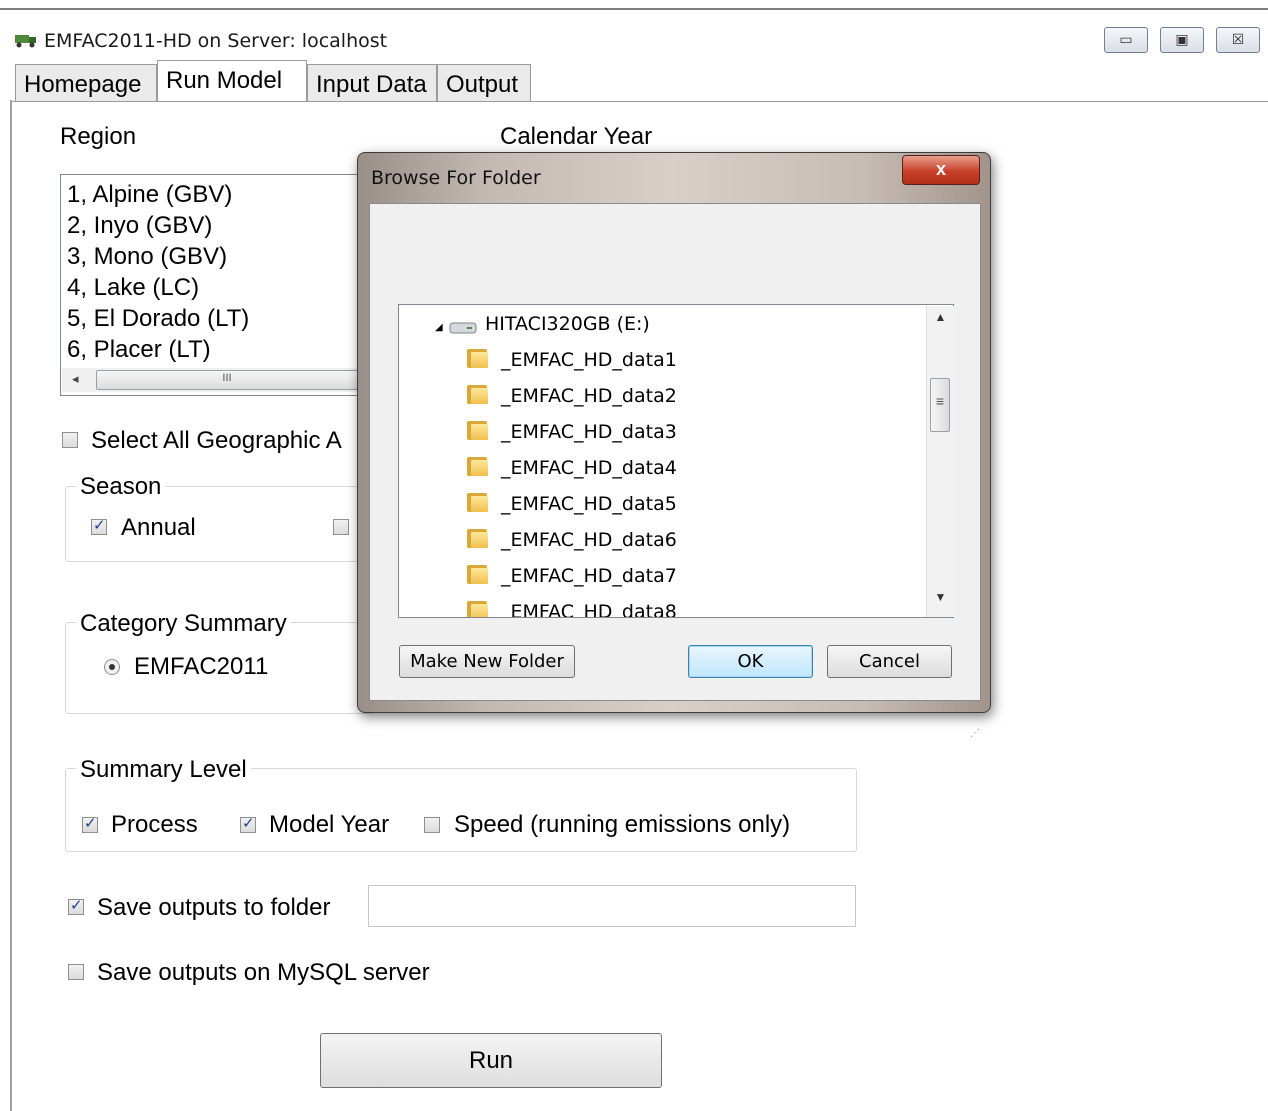  Describe the element at coordinates (975, 733) in the screenshot. I see `resize-grip-icon: ⋰` at that location.